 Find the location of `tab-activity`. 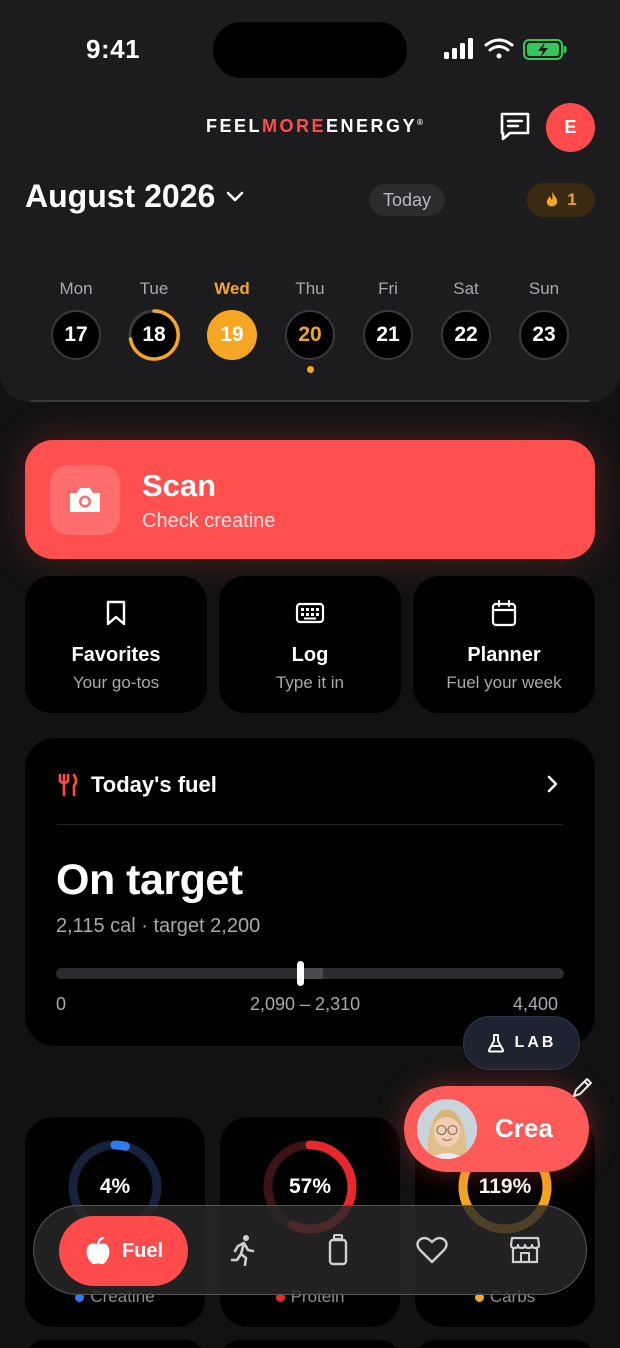

tab-activity is located at coordinates (243, 1250).